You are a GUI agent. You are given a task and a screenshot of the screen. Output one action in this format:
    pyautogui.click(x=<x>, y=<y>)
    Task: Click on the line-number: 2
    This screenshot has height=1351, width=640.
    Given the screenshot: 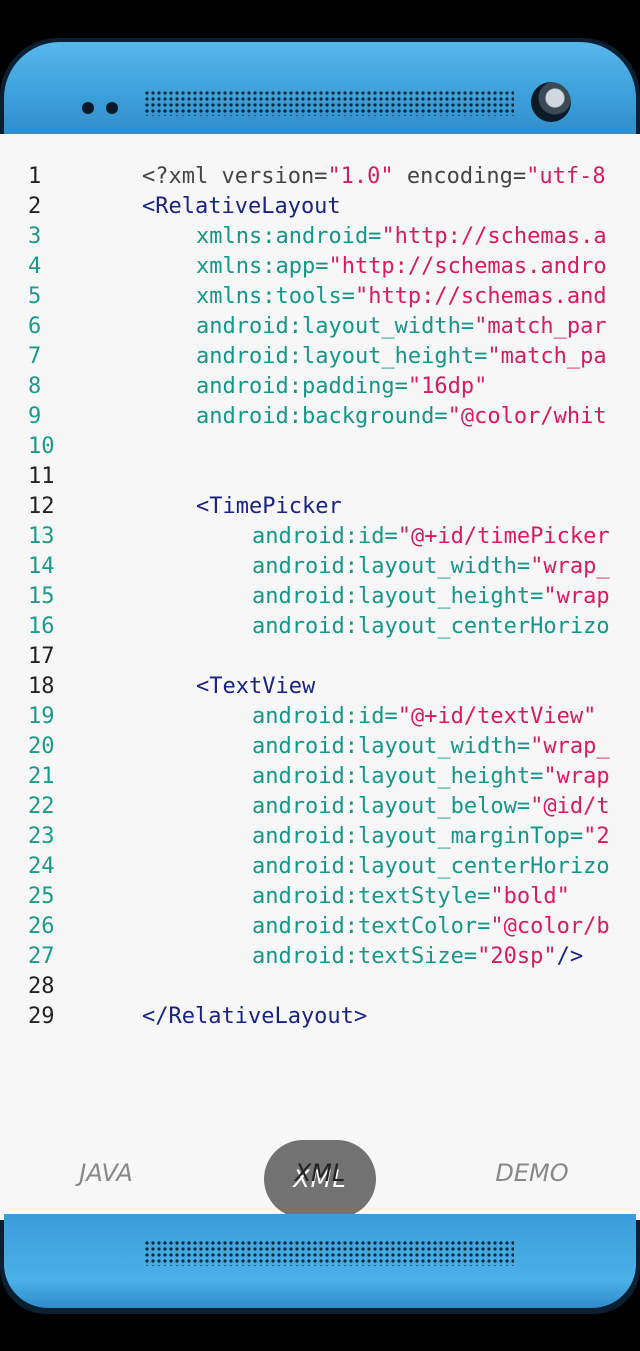 What is the action you would take?
    pyautogui.click(x=35, y=206)
    